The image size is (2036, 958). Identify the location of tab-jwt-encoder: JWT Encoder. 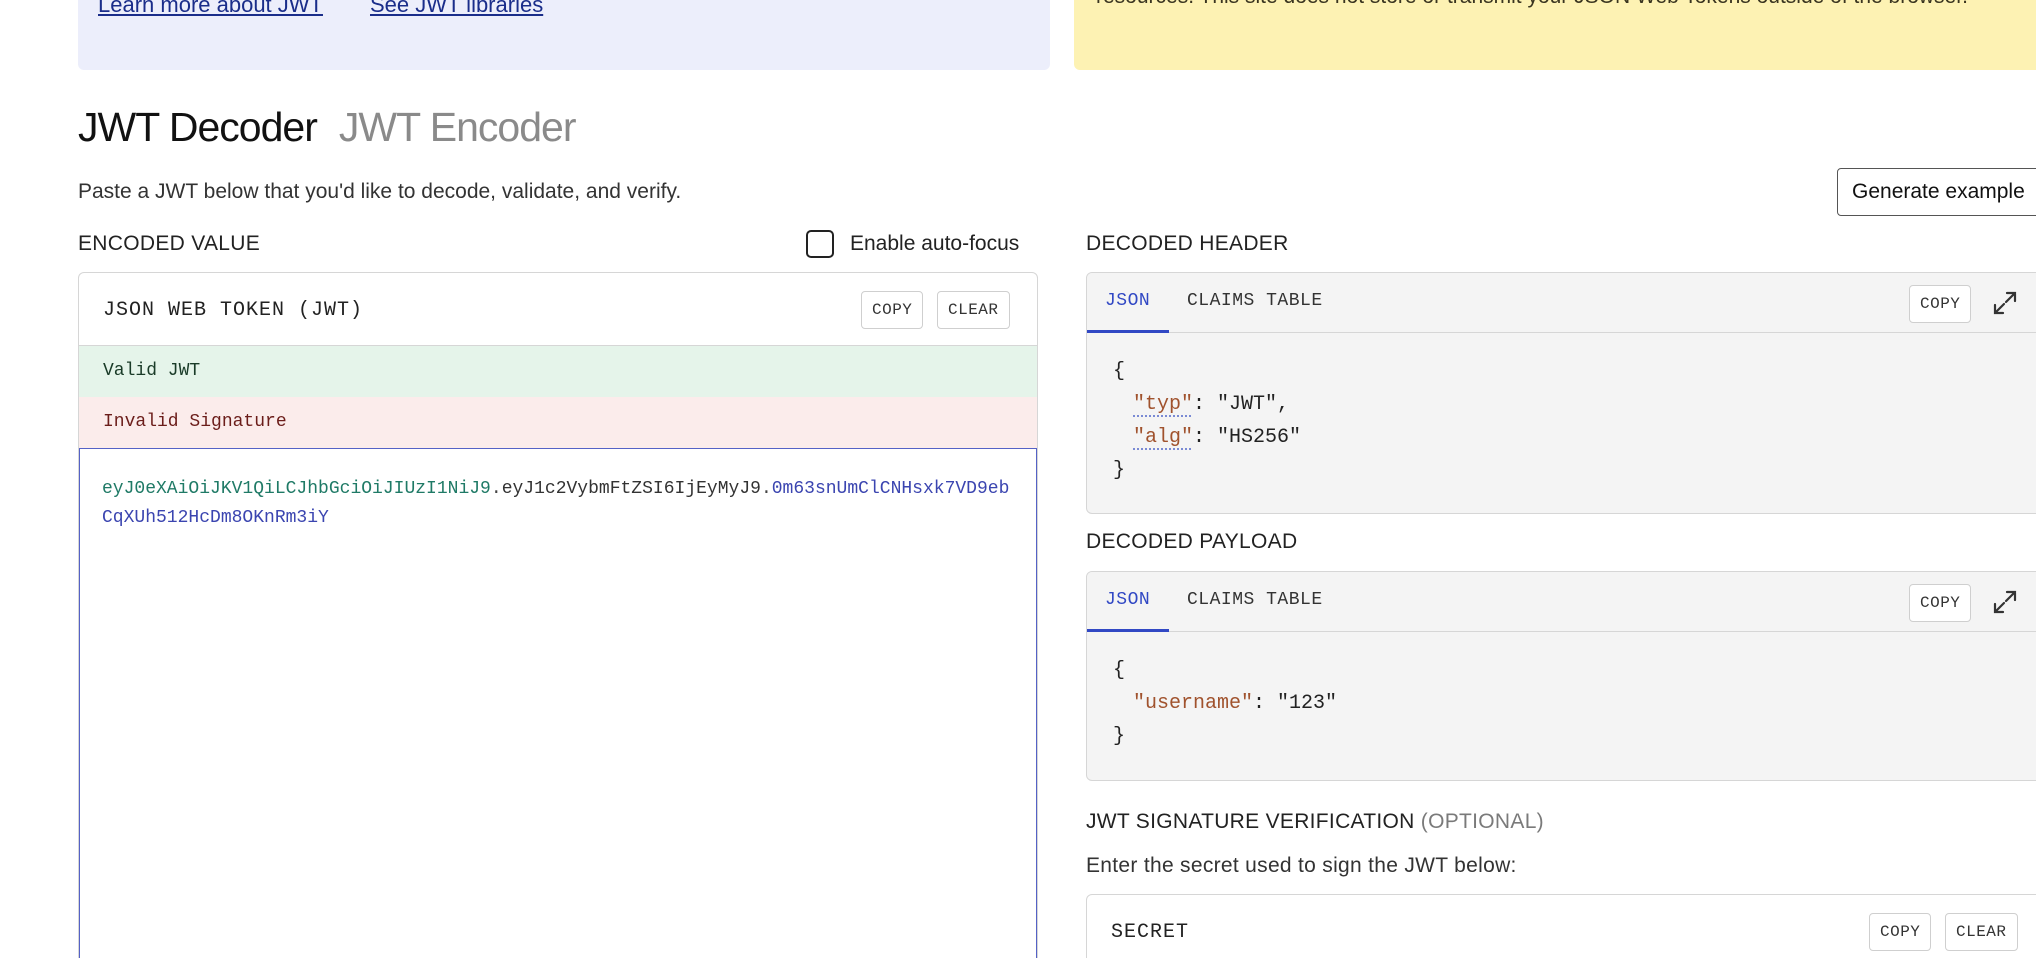
(458, 127).